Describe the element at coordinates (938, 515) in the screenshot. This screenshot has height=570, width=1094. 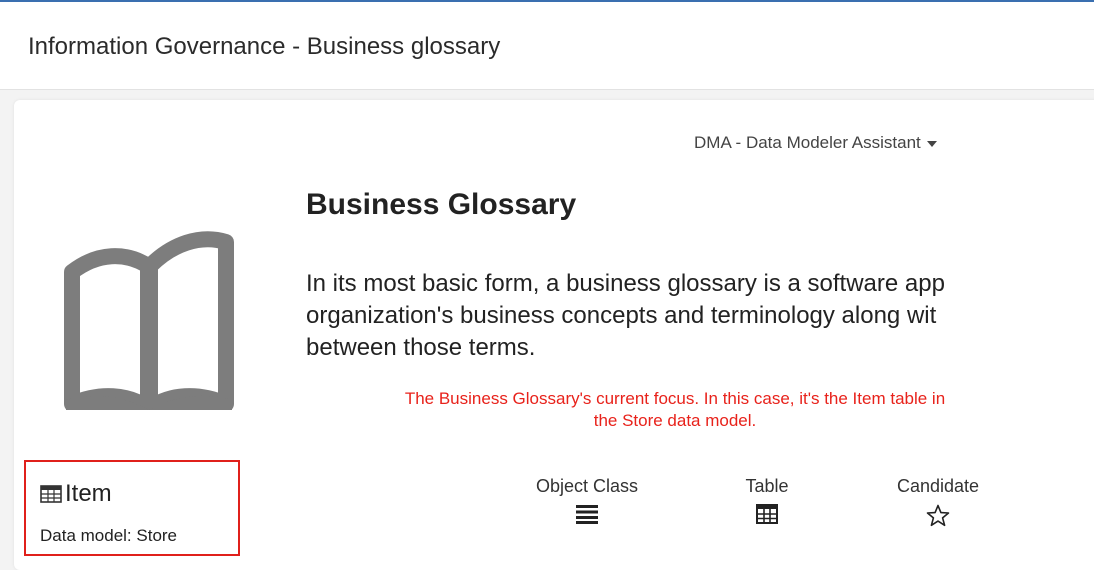
I see `star-outline-icon` at that location.